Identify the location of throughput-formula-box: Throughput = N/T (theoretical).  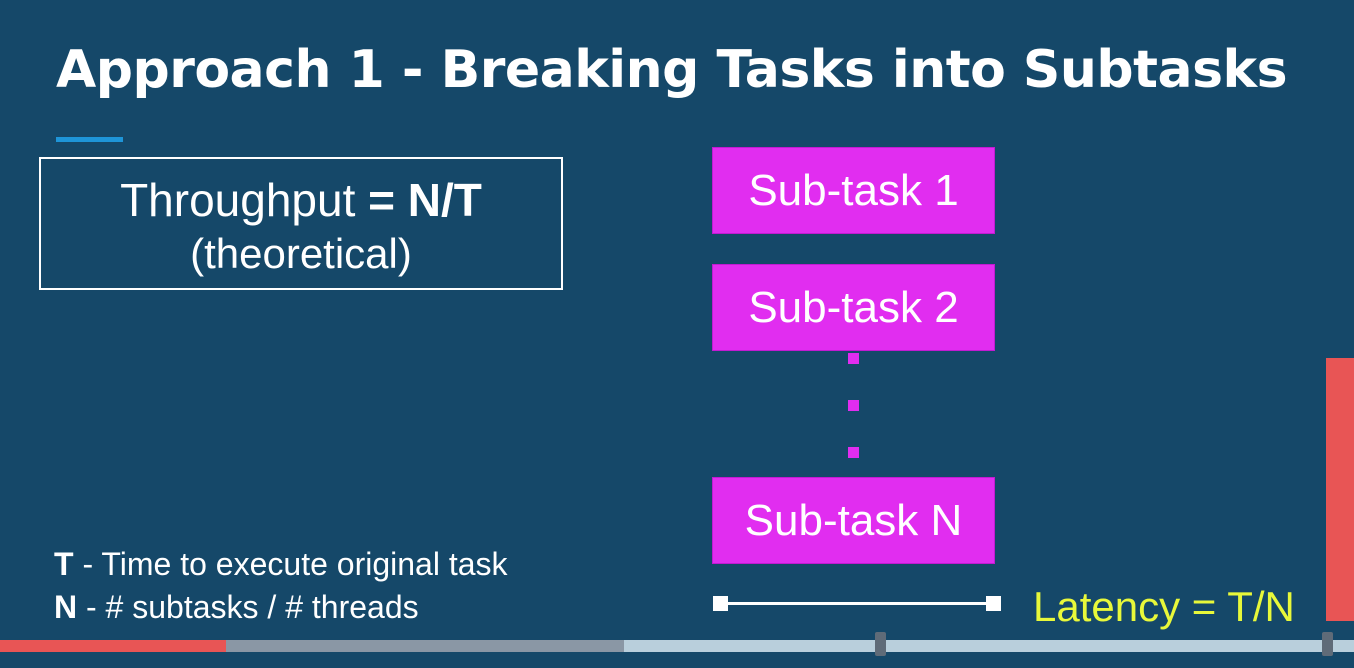
(301, 223).